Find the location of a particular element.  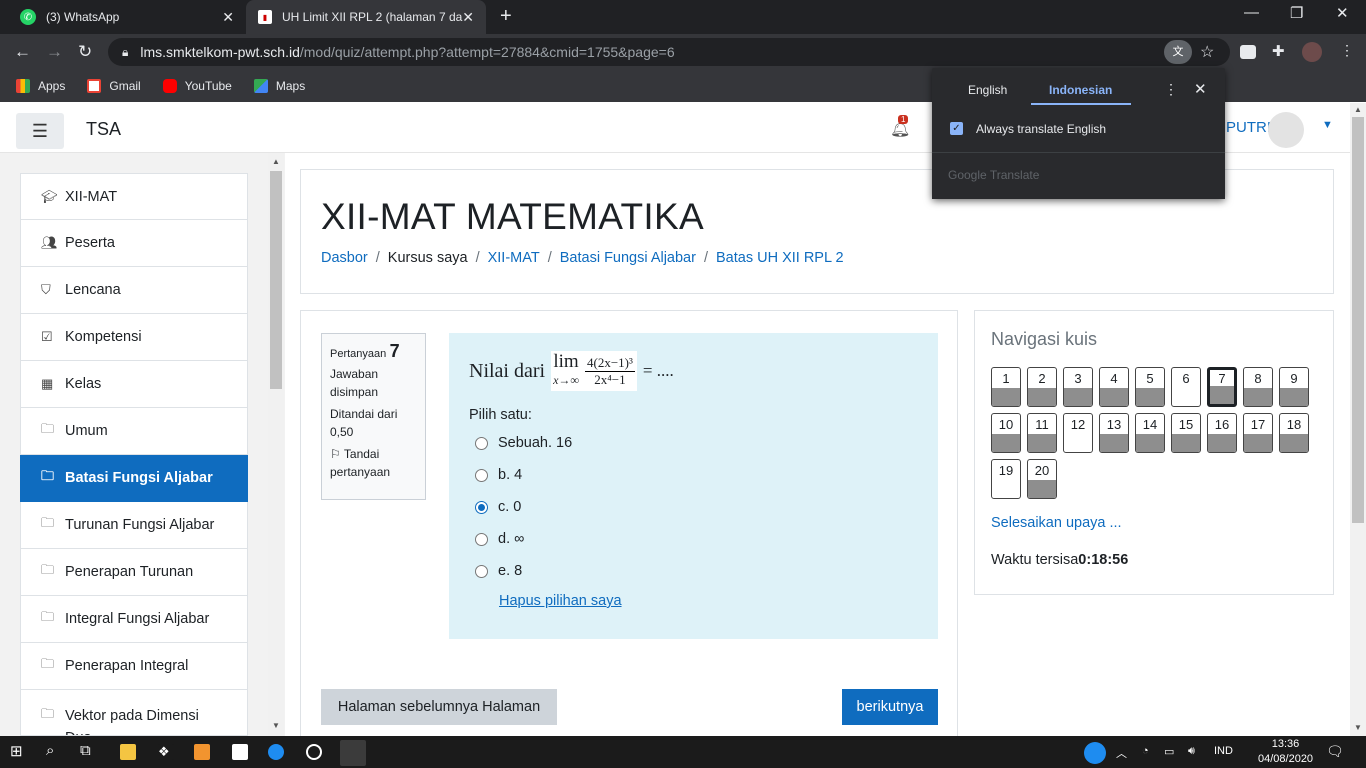

sidebar-item-lencana: ⛉ Lencana is located at coordinates (134, 290).